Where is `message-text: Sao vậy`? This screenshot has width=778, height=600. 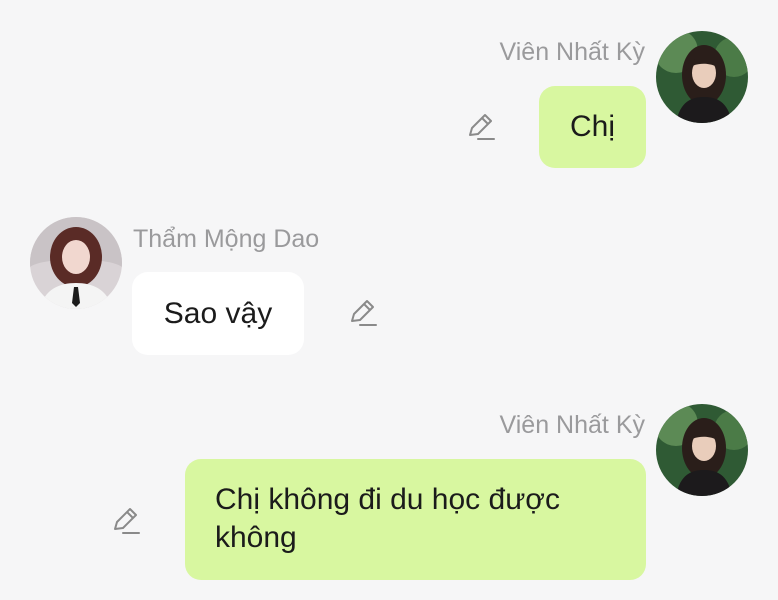
message-text: Sao vậy is located at coordinates (218, 313).